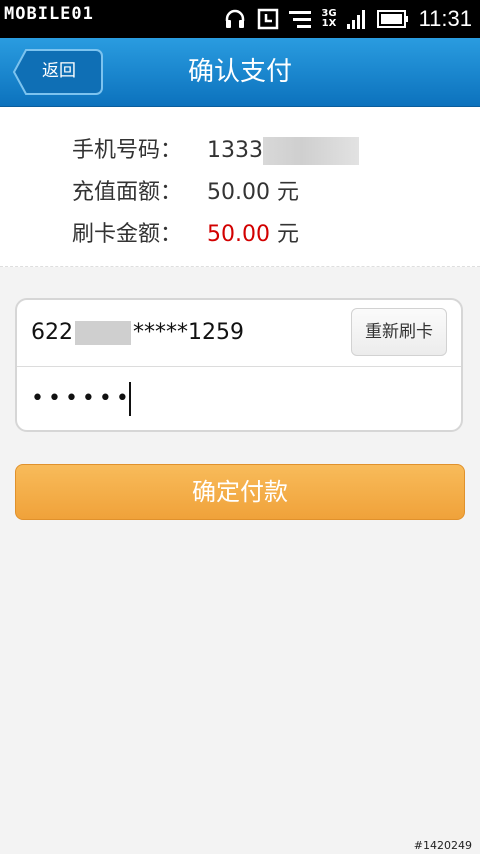 The image size is (480, 854). Describe the element at coordinates (356, 19) in the screenshot. I see `signal-icon` at that location.